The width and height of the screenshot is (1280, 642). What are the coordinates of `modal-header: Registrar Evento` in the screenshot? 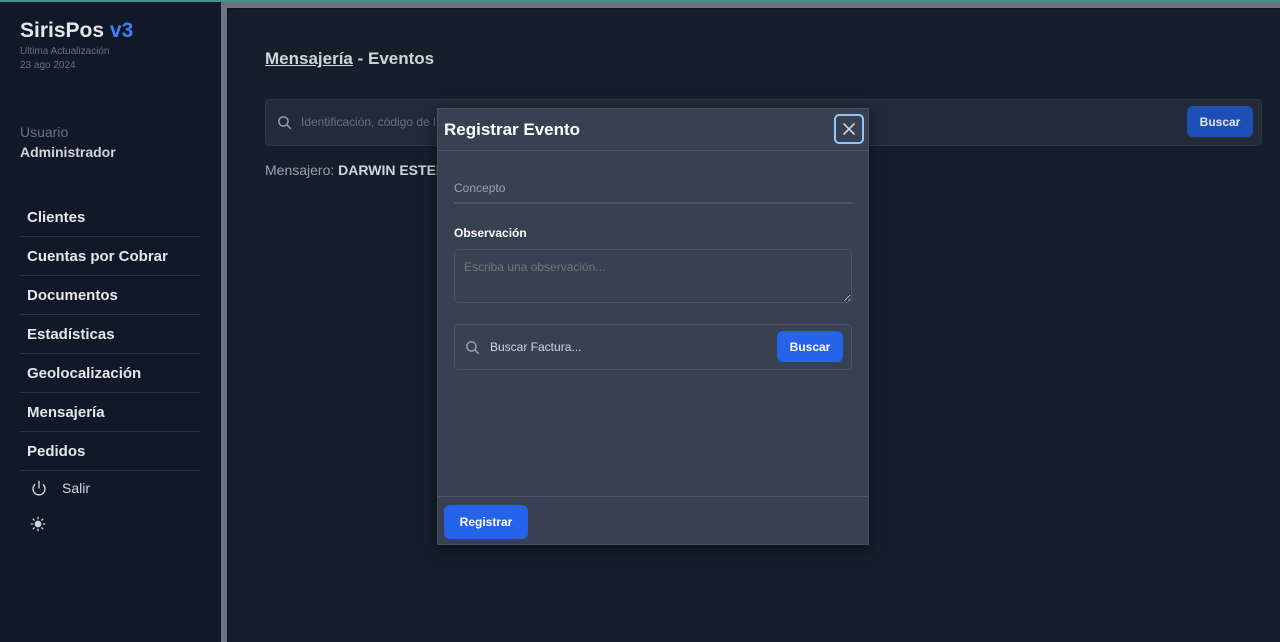 It's located at (653, 130).